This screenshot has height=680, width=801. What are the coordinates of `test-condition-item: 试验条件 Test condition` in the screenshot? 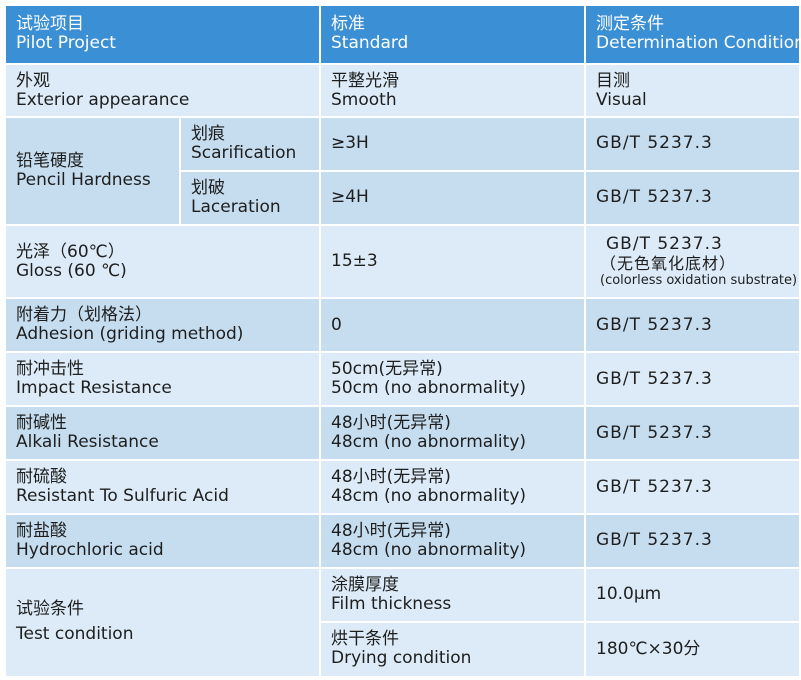 It's located at (162, 622).